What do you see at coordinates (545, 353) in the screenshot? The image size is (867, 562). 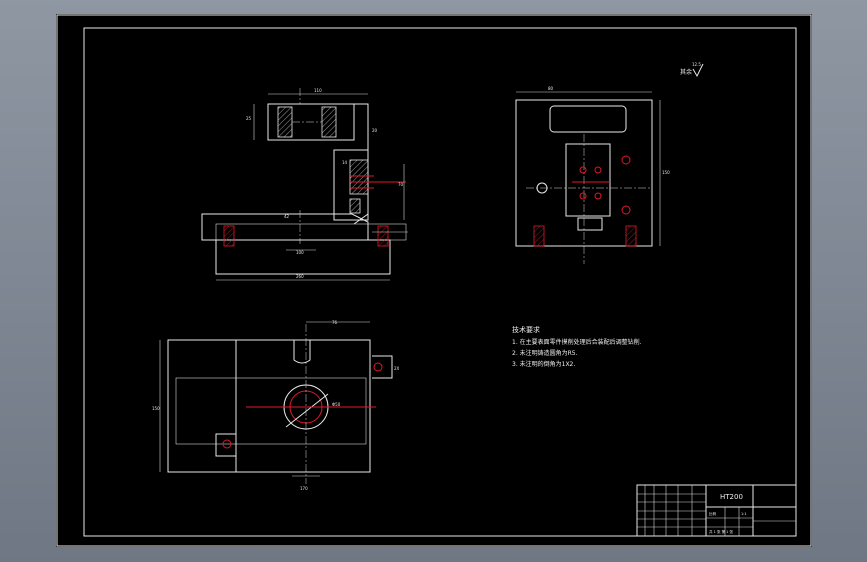 I see `tech-req-item-2: 2. 未注明铸造圆角为R5.` at bounding box center [545, 353].